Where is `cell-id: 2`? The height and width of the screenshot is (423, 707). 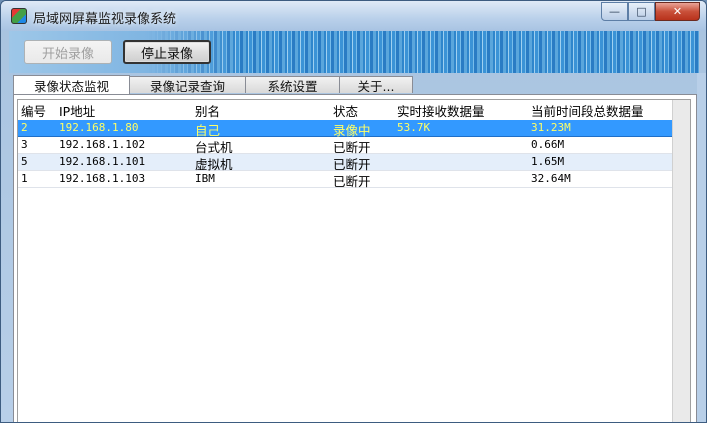
cell-id: 2 is located at coordinates (24, 127).